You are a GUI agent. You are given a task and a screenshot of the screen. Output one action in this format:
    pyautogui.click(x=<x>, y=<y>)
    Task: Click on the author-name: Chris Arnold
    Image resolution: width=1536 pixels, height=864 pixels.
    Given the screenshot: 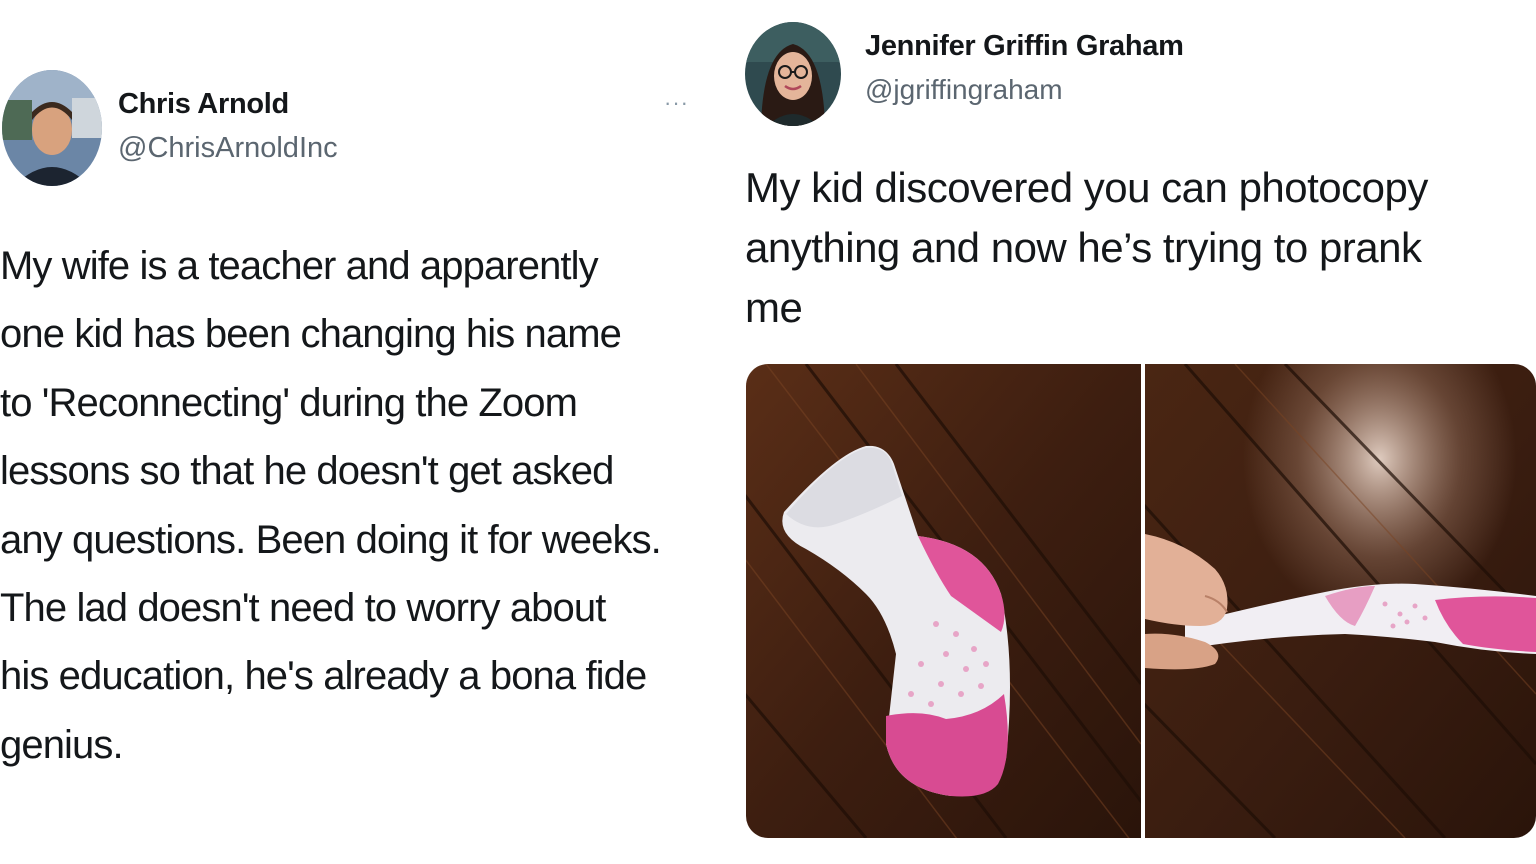 What is the action you would take?
    pyautogui.click(x=203, y=104)
    